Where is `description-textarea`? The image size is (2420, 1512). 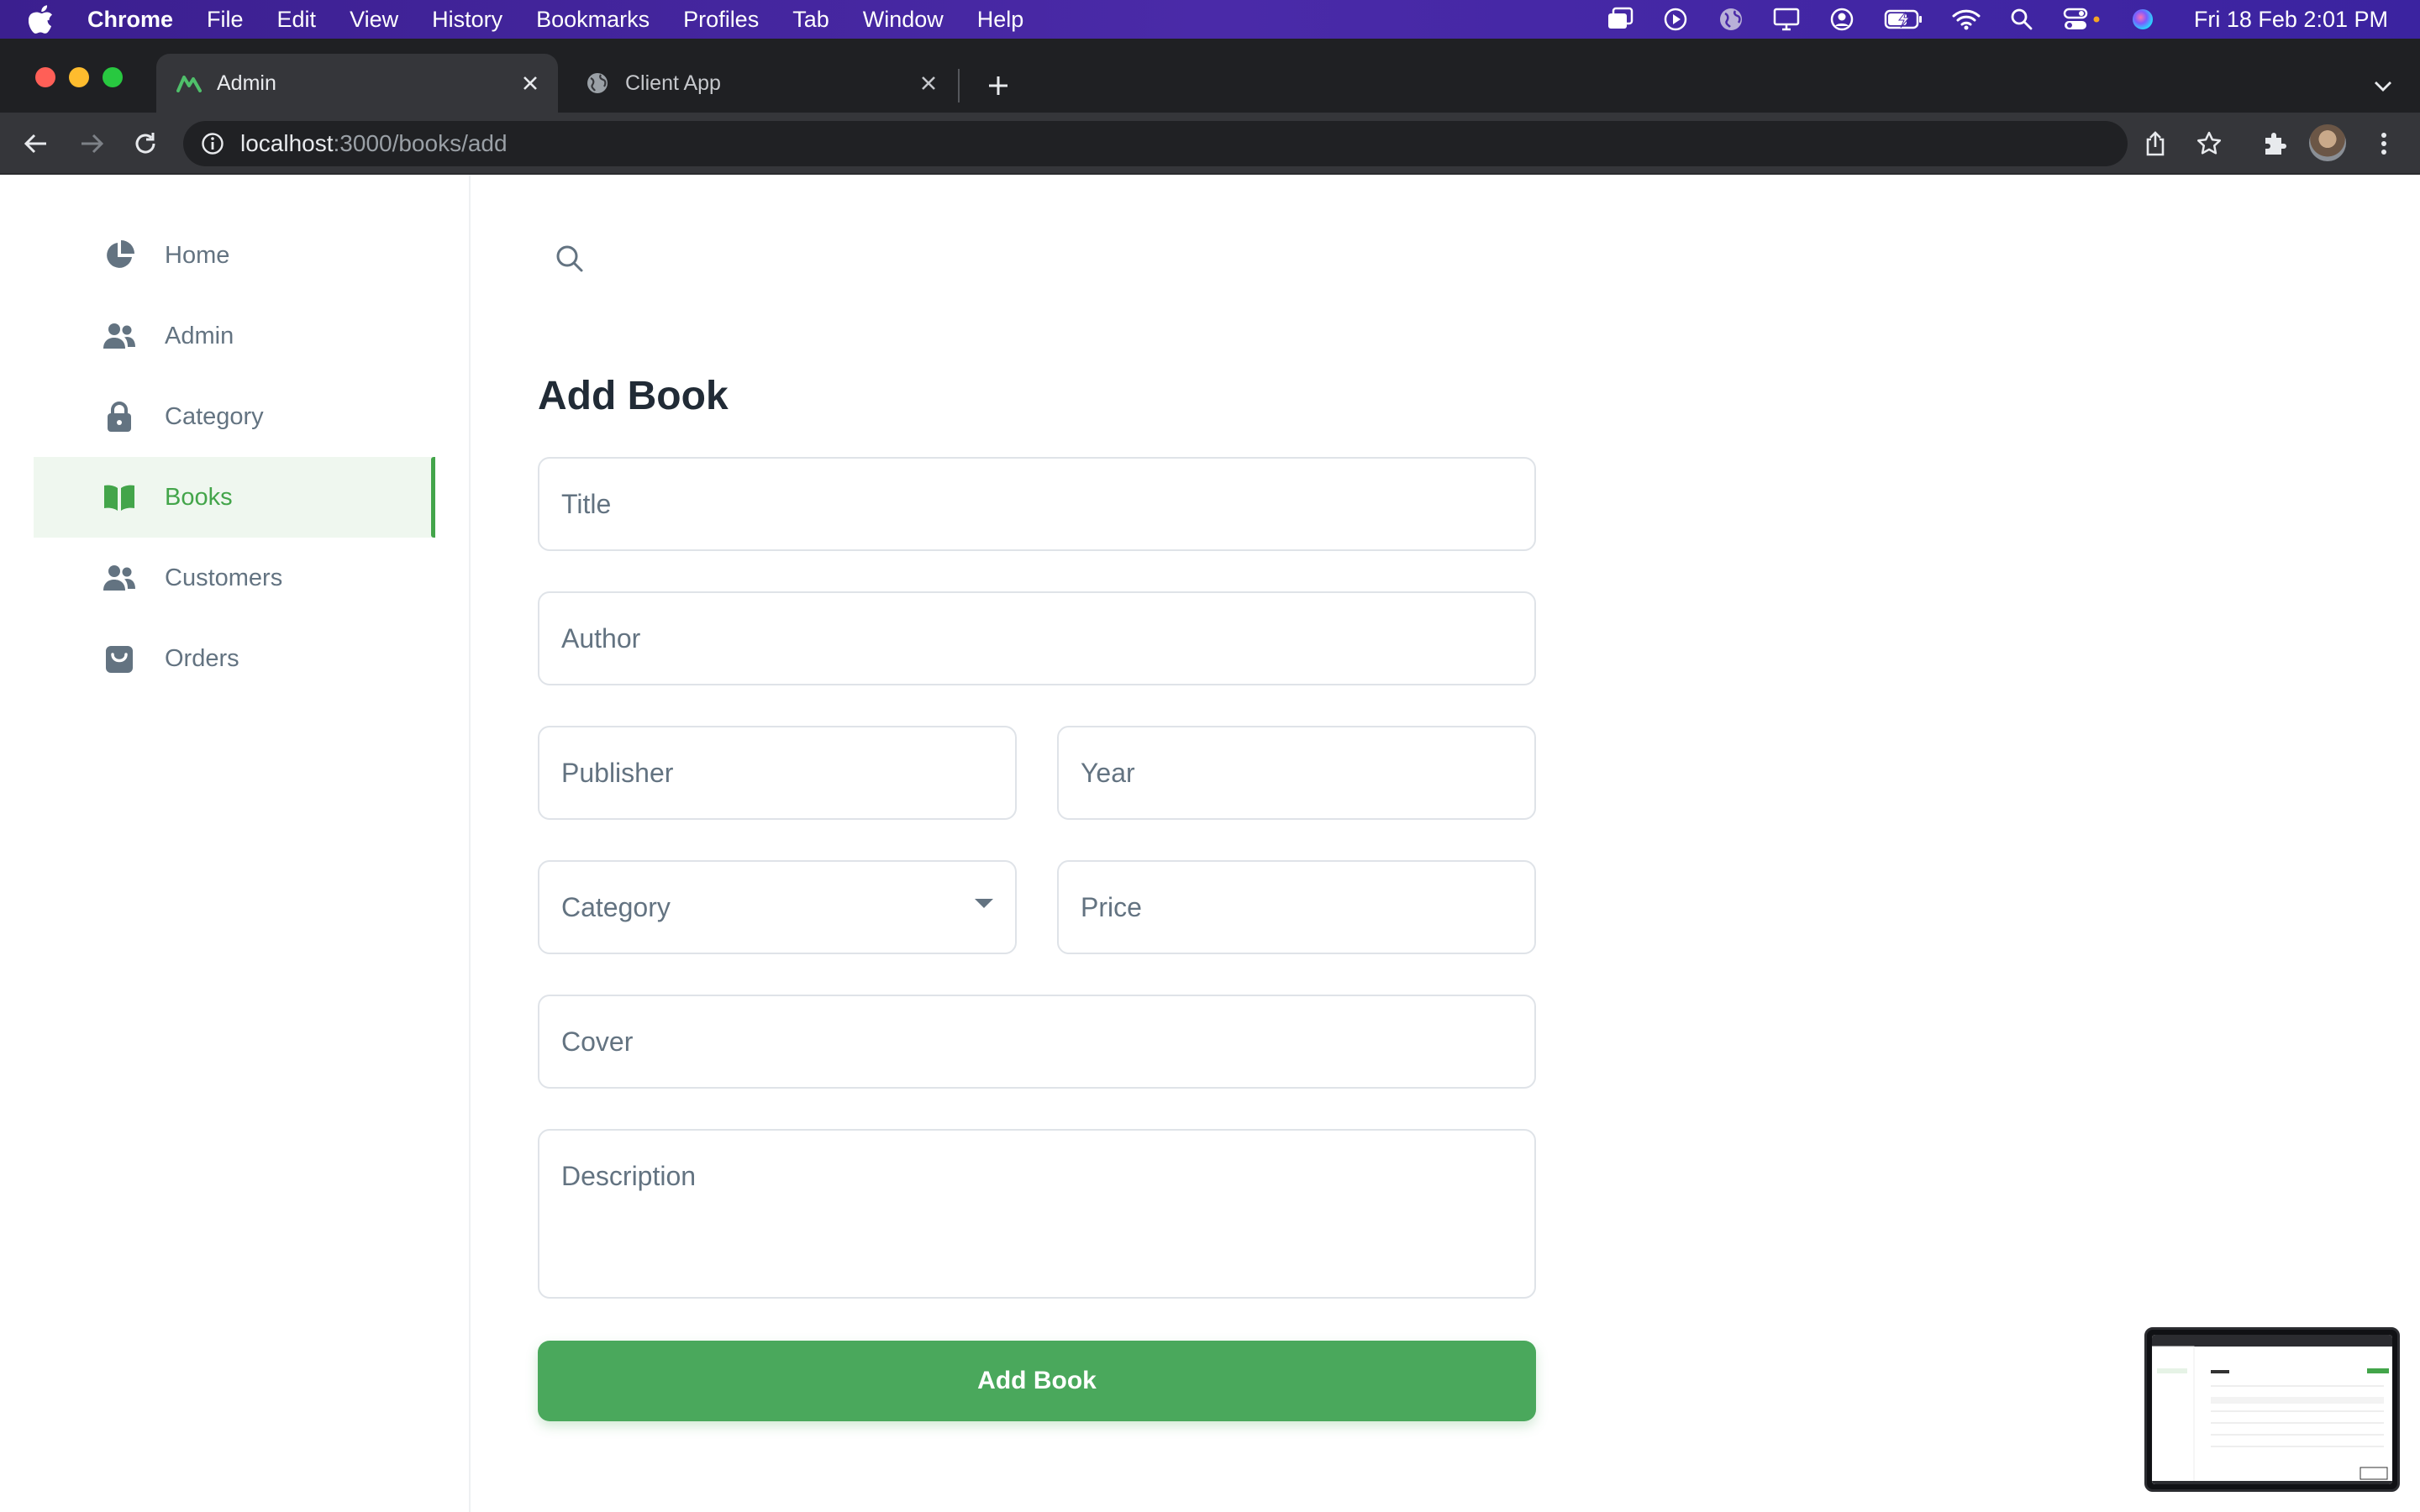 description-textarea is located at coordinates (1036, 1214).